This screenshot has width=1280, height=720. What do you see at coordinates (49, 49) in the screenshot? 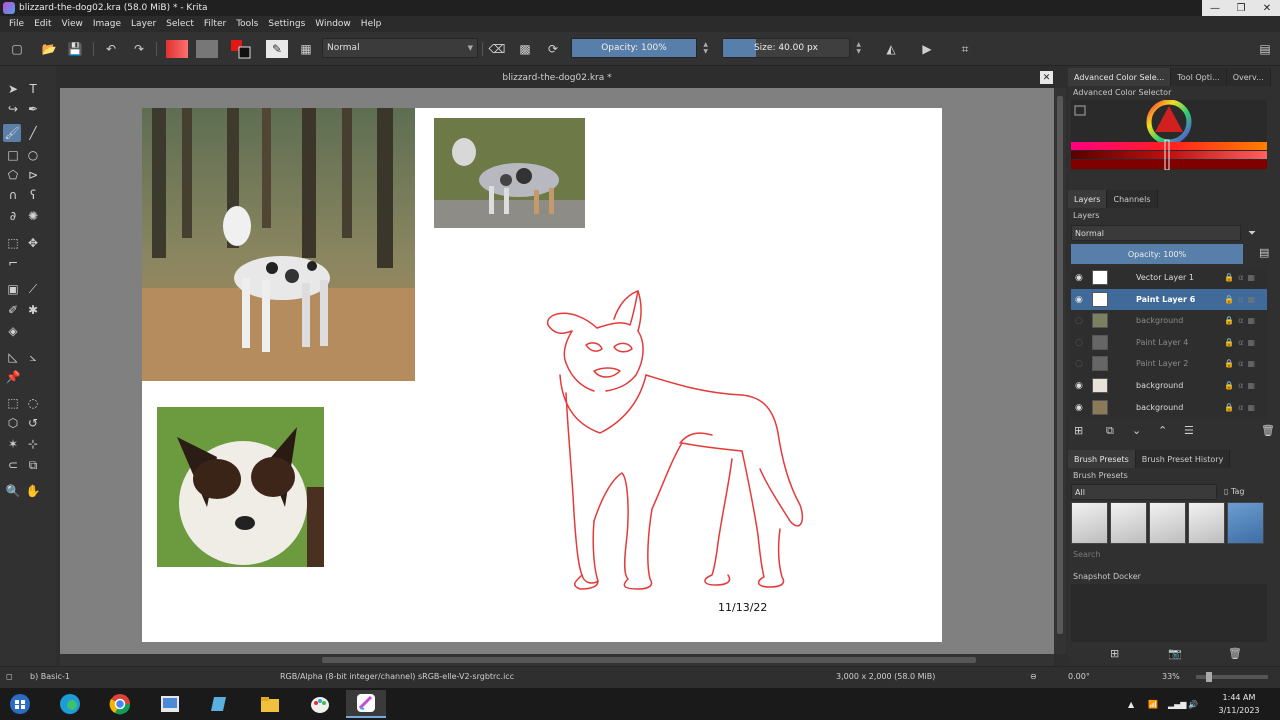
I see `open-document-icon: 📂` at bounding box center [49, 49].